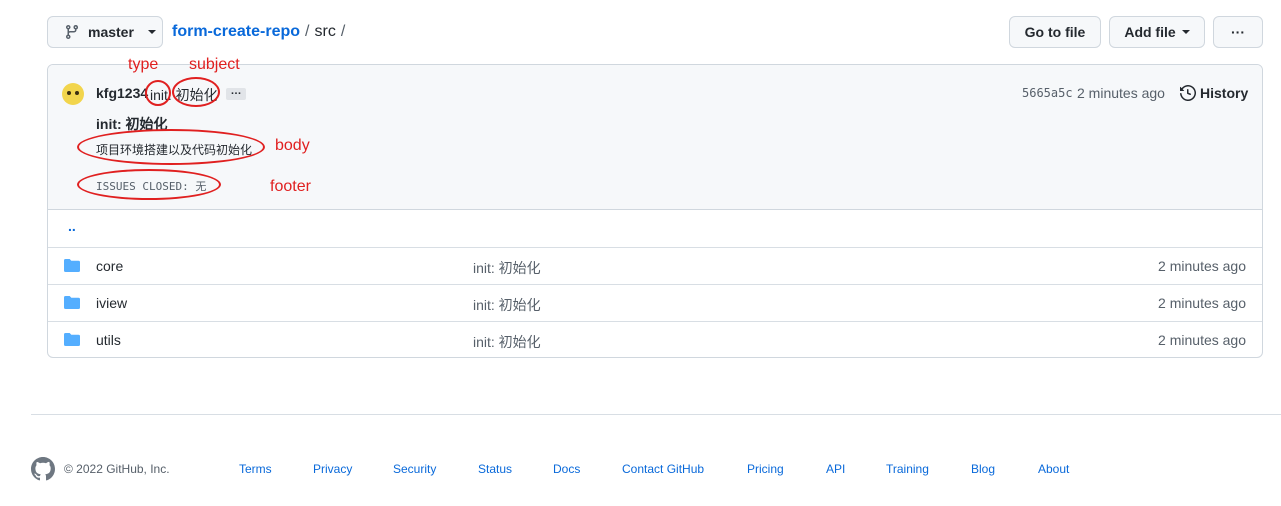 The image size is (1281, 506). What do you see at coordinates (655, 265) in the screenshot?
I see `table-row: core init: 初始化 2 minutes ago` at bounding box center [655, 265].